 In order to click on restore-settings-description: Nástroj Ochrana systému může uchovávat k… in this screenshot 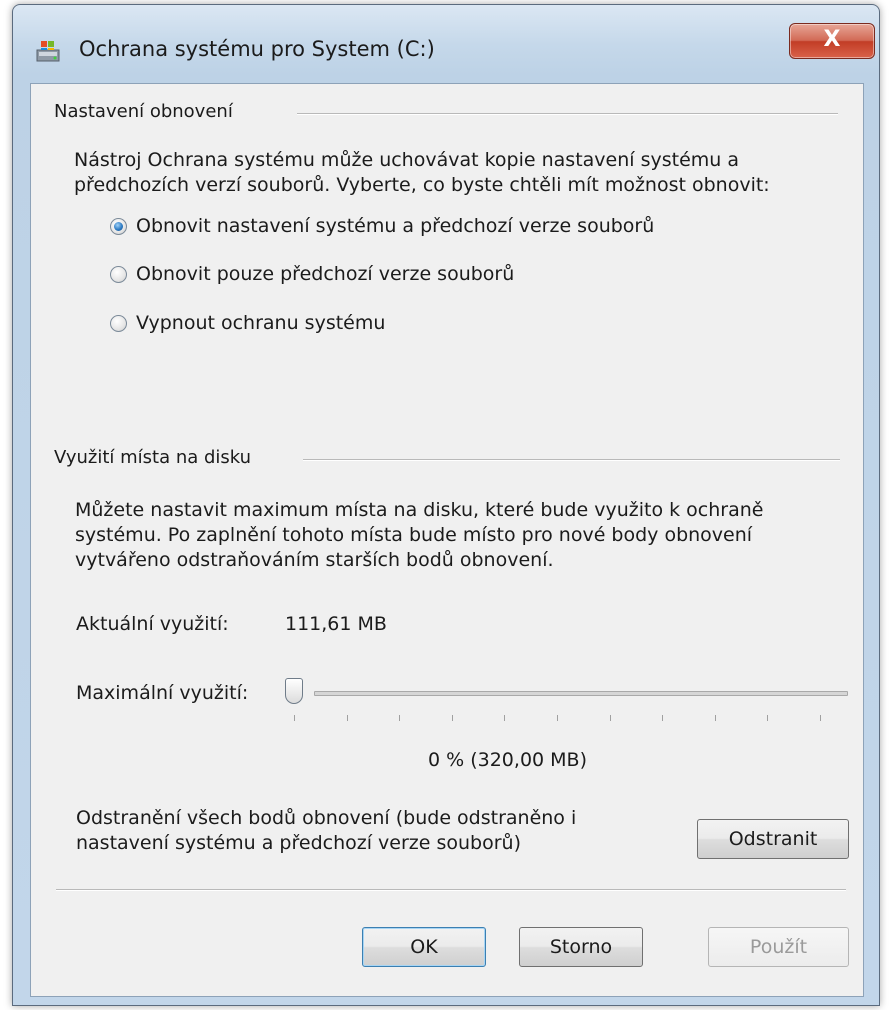, I will do `click(422, 172)`.